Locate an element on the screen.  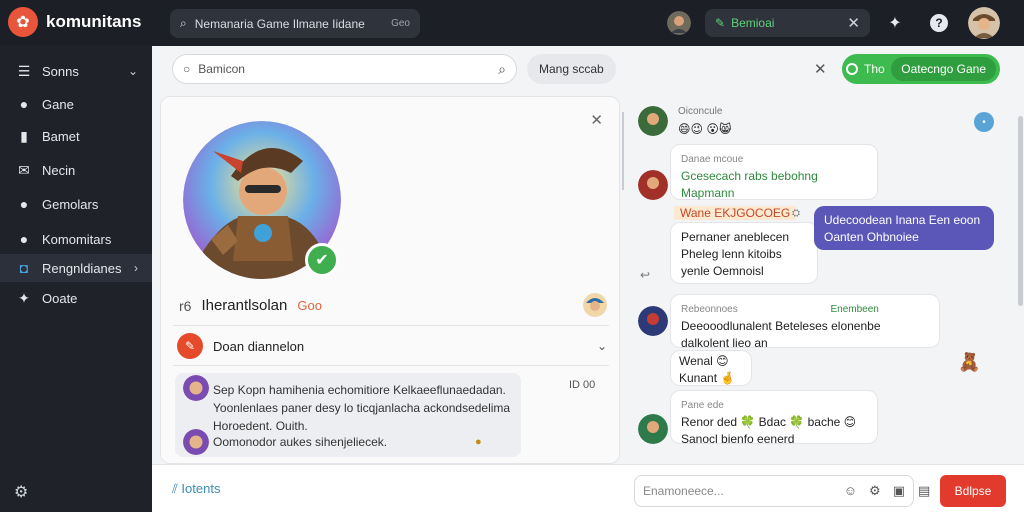
global-search-input: ⌕ Nemanaria Game Ilmane Iidane Geo is located at coordinates (295, 23).